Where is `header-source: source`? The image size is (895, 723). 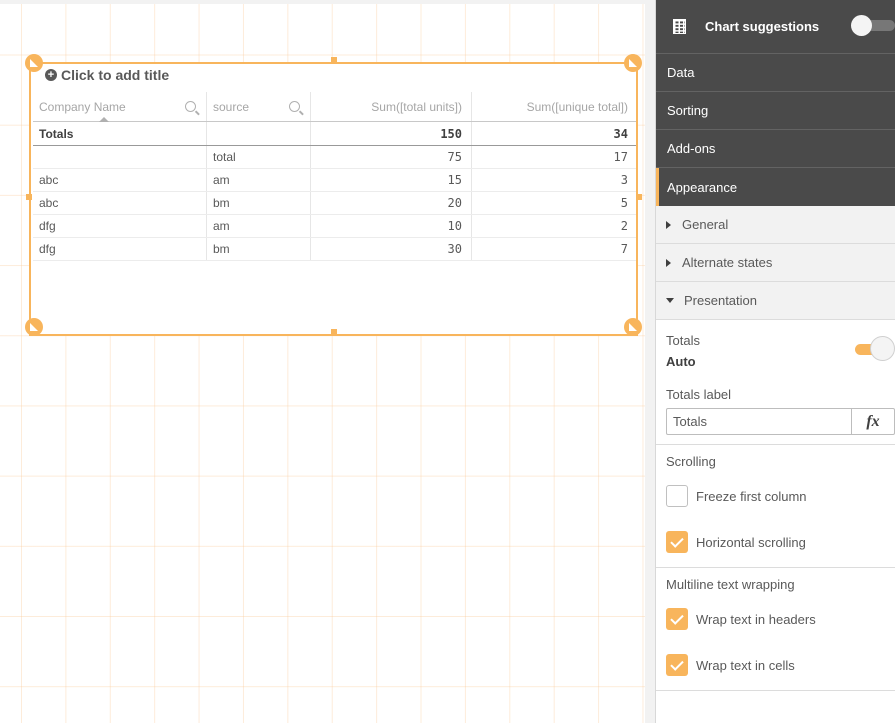 header-source: source is located at coordinates (259, 106).